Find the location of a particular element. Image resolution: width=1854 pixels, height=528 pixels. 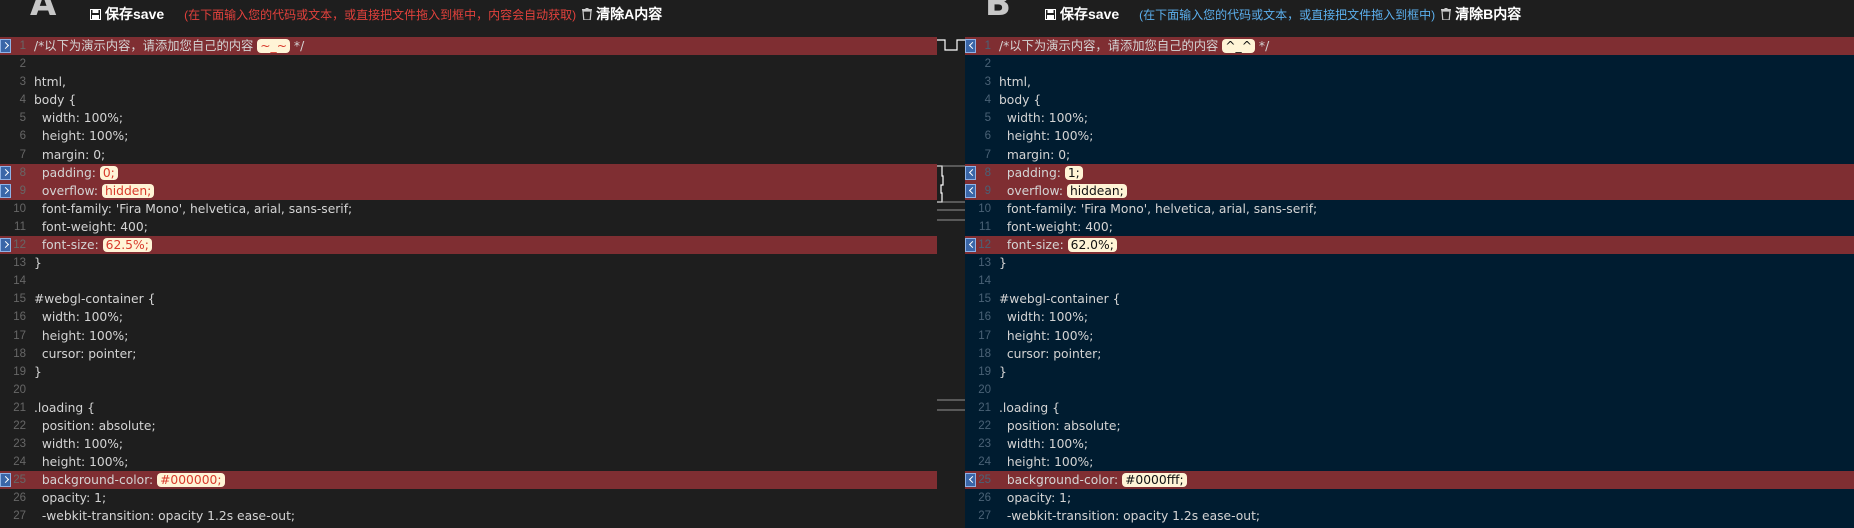

line-number: 4 is located at coordinates (987, 100).